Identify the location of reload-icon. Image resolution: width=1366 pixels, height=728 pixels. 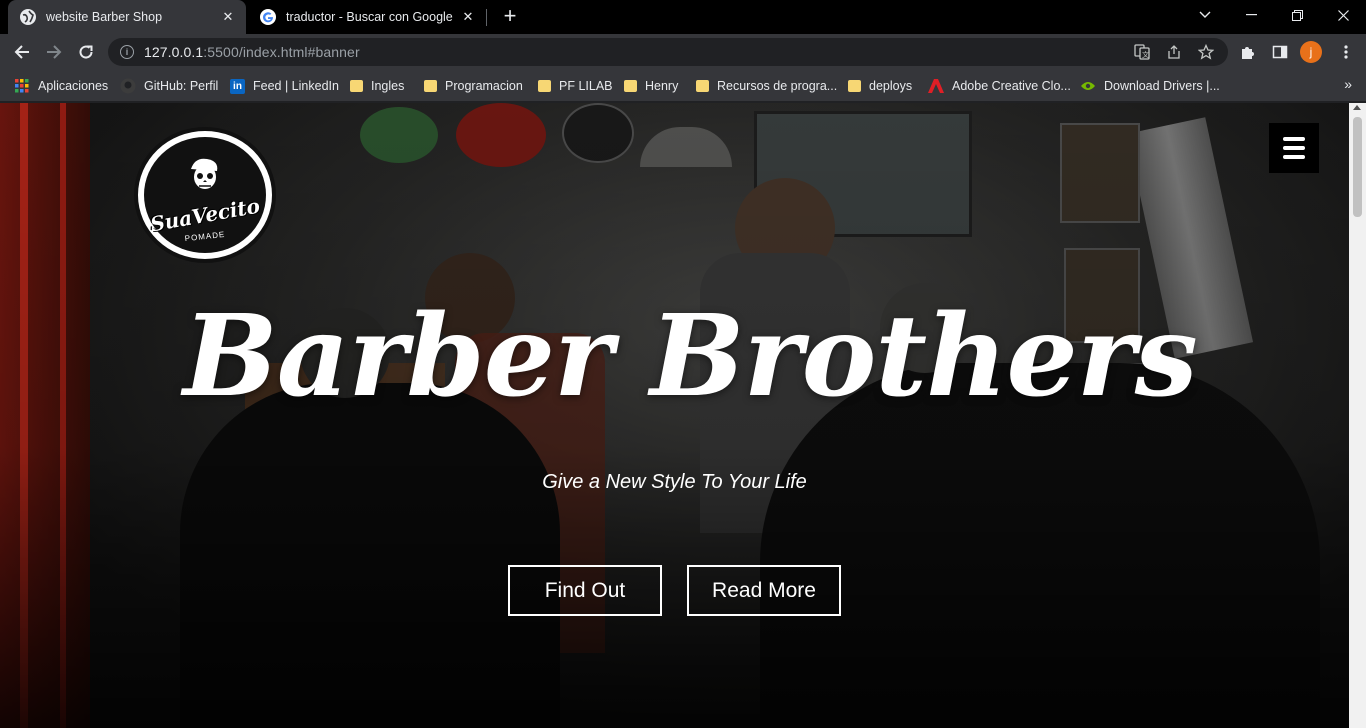
(86, 52).